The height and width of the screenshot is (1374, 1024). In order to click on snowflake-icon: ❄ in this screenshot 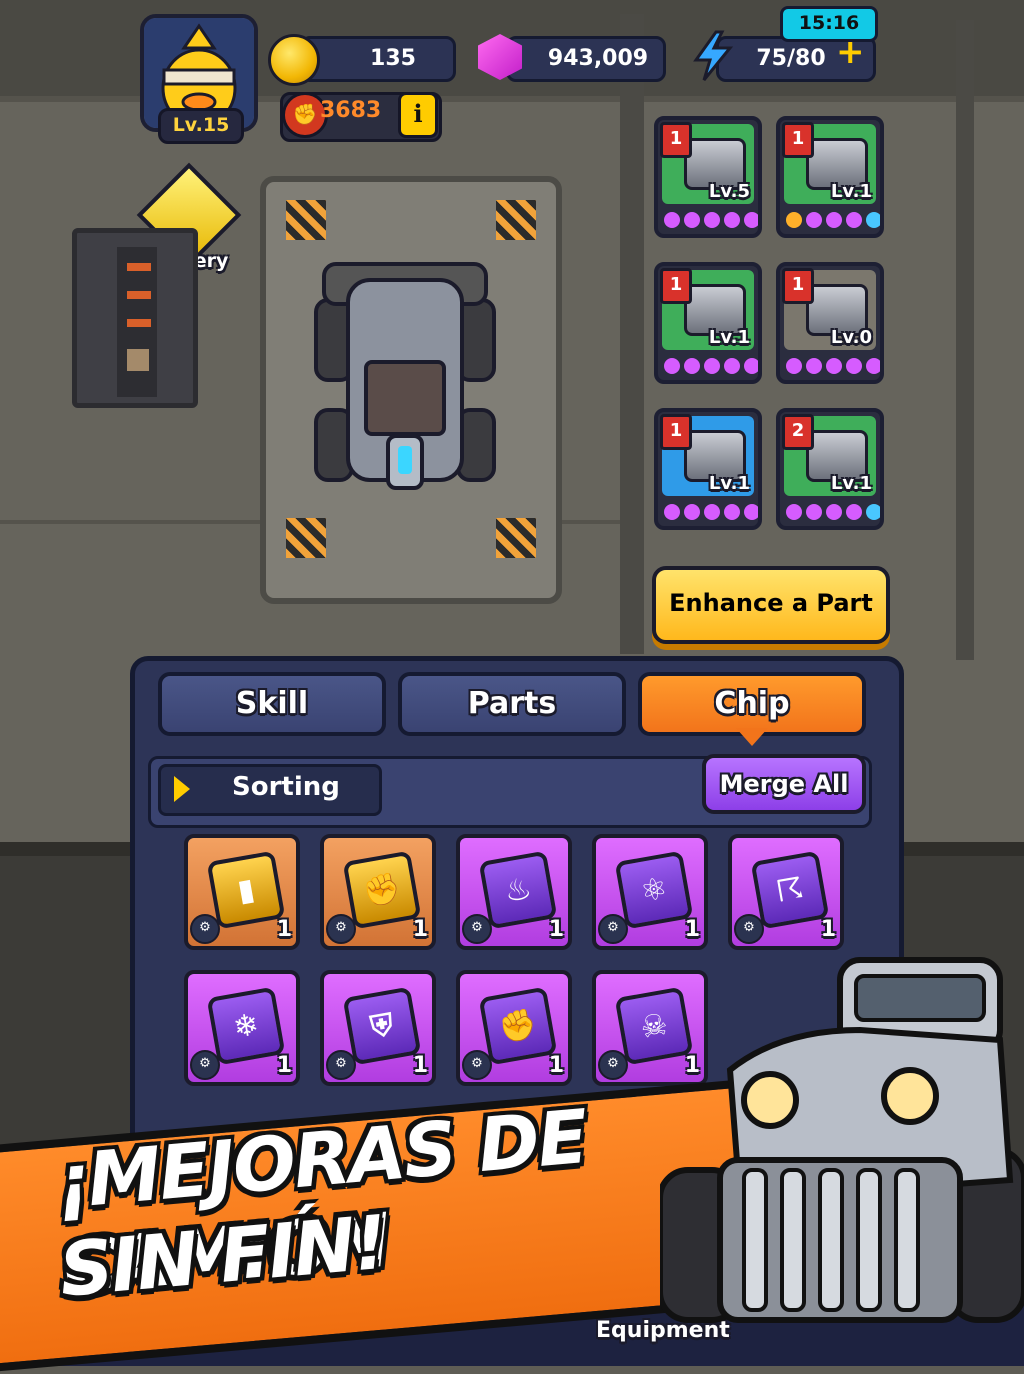, I will do `click(246, 1026)`.